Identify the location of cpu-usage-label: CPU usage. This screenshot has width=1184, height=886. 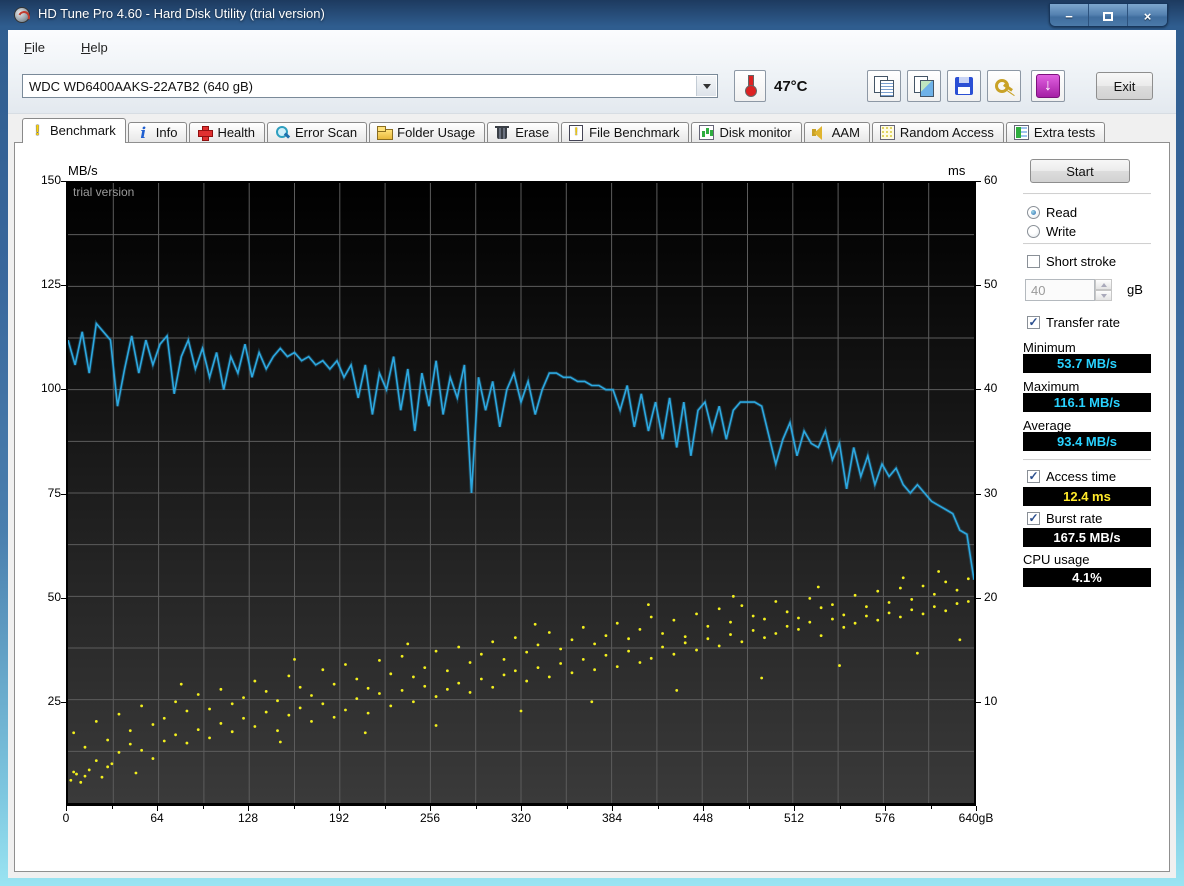
(1056, 559).